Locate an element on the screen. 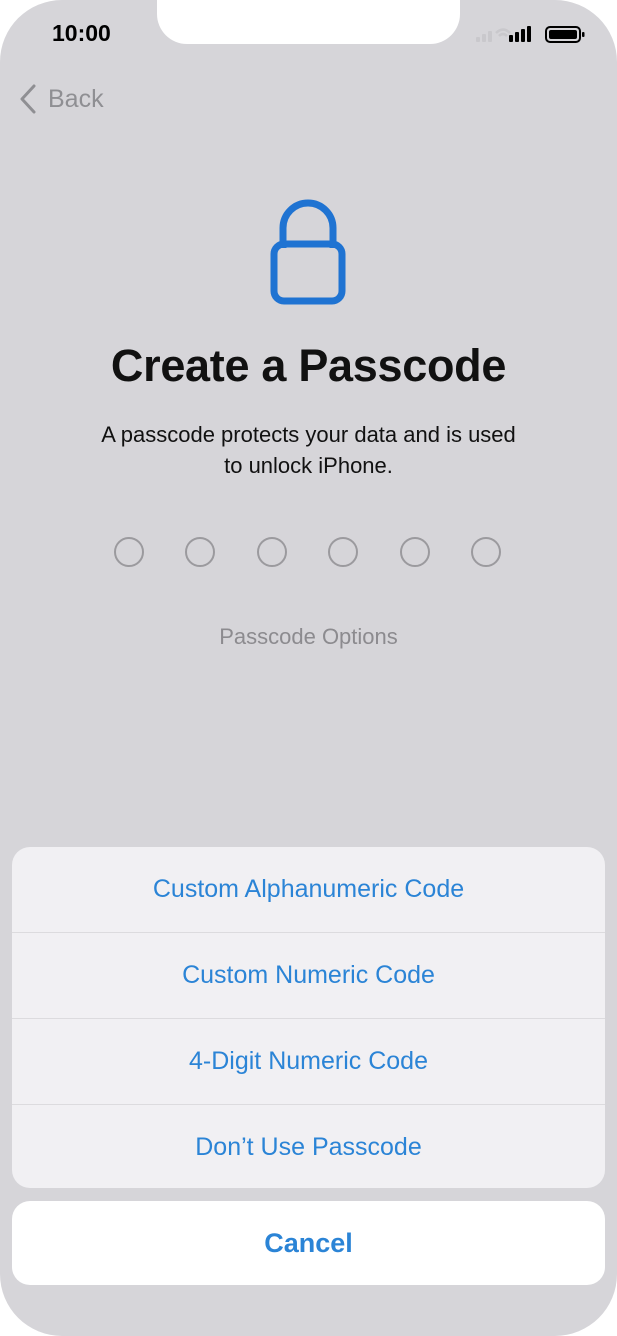 This screenshot has height=1336, width=617. four-digit-numeric-code-option: 4-Digit Numeric Code is located at coordinates (308, 1062).